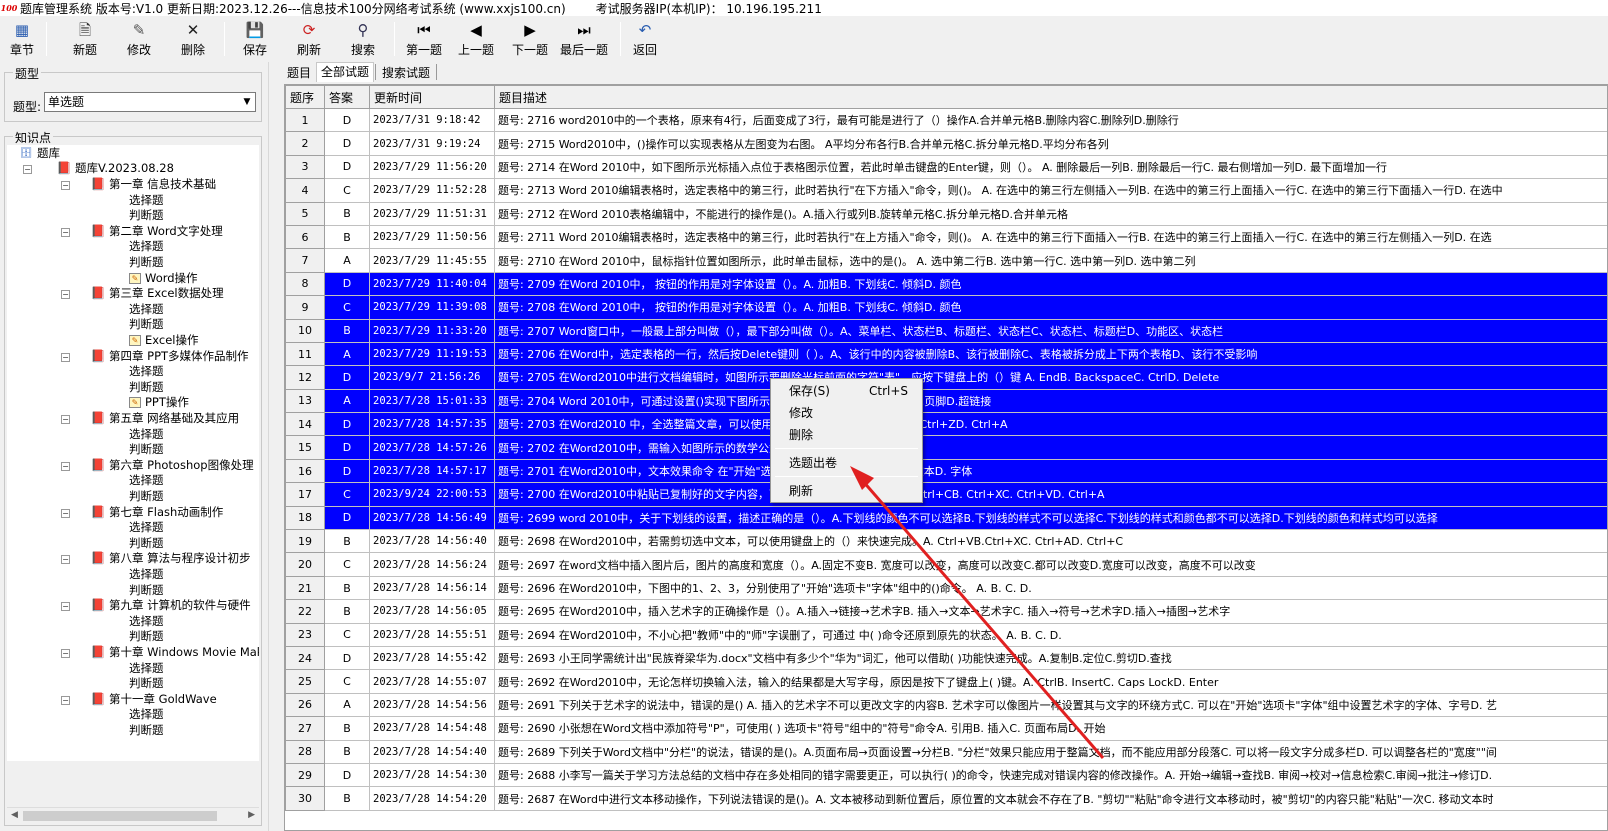 This screenshot has height=831, width=1608. Describe the element at coordinates (305, 564) in the screenshot. I see `row-number: 20` at that location.